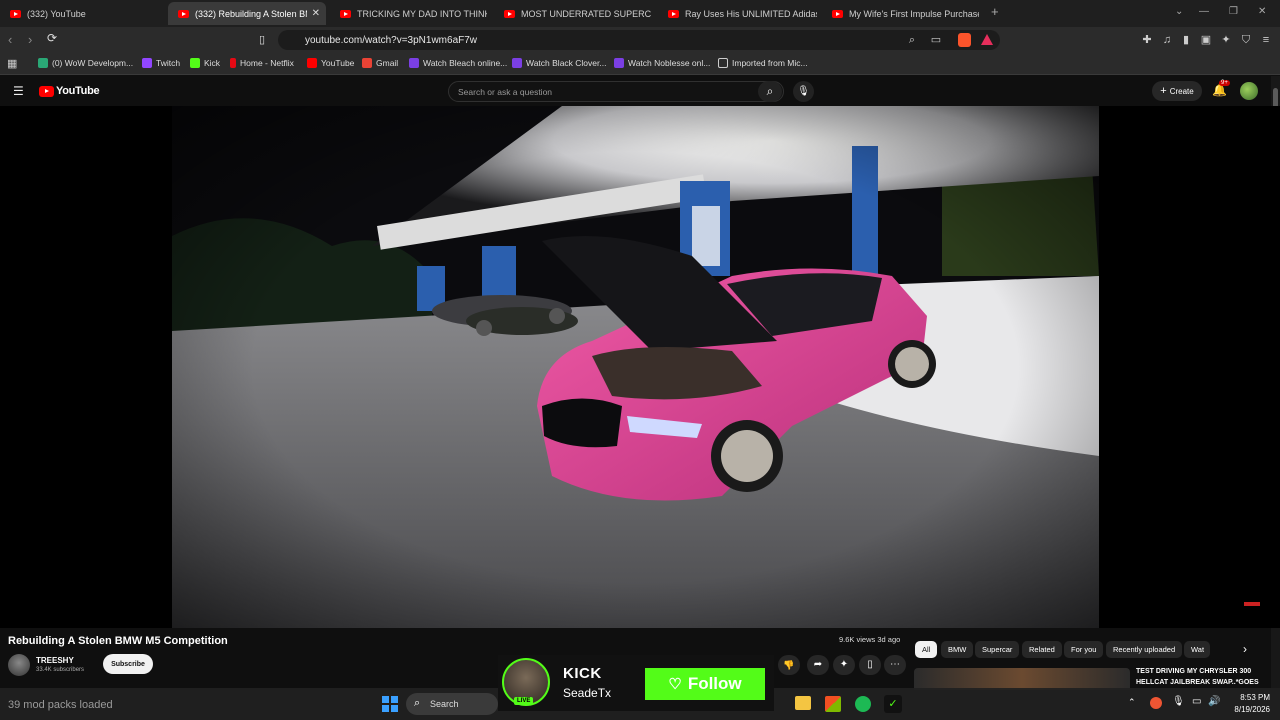 Image resolution: width=1280 pixels, height=720 pixels. What do you see at coordinates (957, 649) in the screenshot?
I see `chip-bmw: BMW` at bounding box center [957, 649].